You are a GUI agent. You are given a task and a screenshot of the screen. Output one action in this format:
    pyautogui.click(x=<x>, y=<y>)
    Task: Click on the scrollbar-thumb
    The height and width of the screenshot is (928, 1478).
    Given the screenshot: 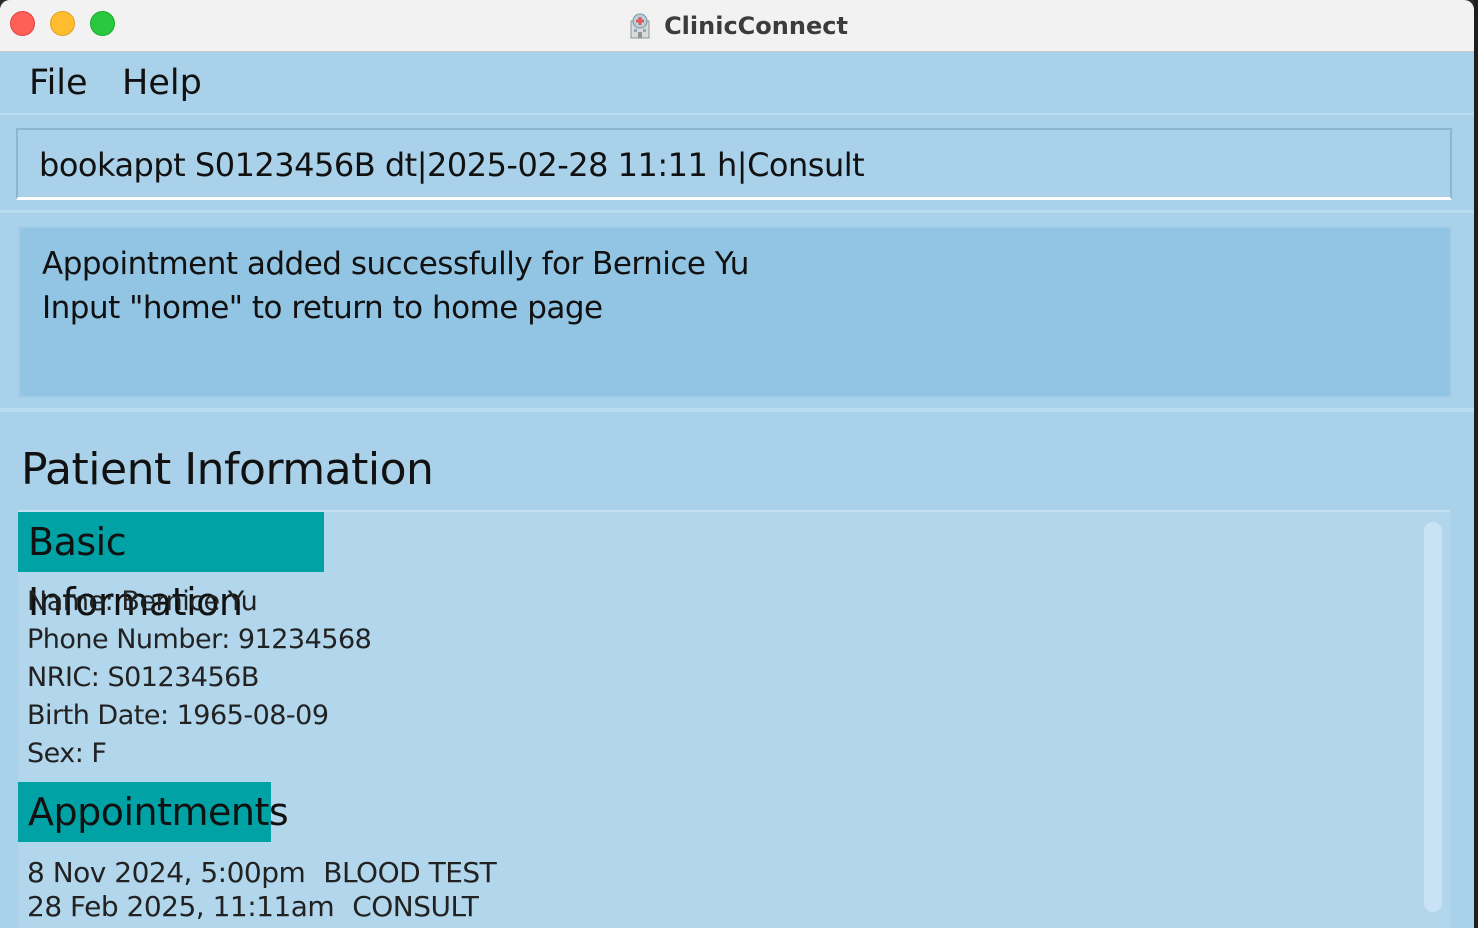 What is the action you would take?
    pyautogui.click(x=1433, y=717)
    